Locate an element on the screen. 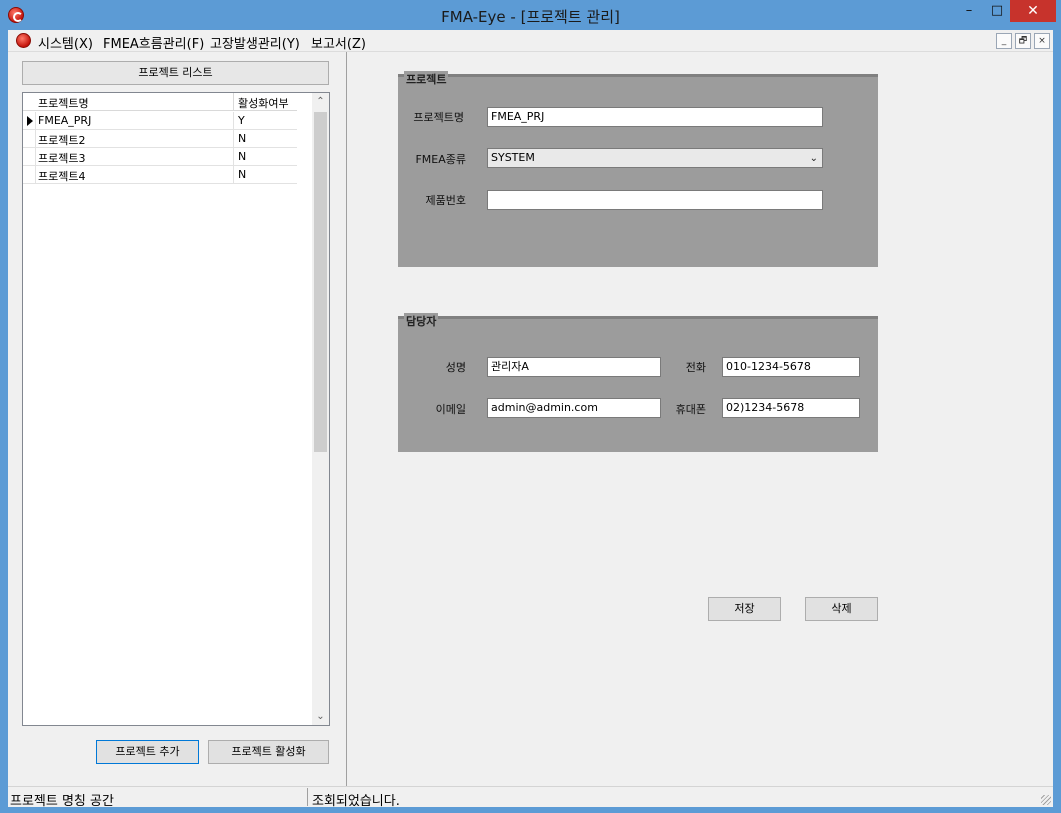 This screenshot has height=813, width=1061. cell-project-name: 프로젝트4 is located at coordinates (61, 176).